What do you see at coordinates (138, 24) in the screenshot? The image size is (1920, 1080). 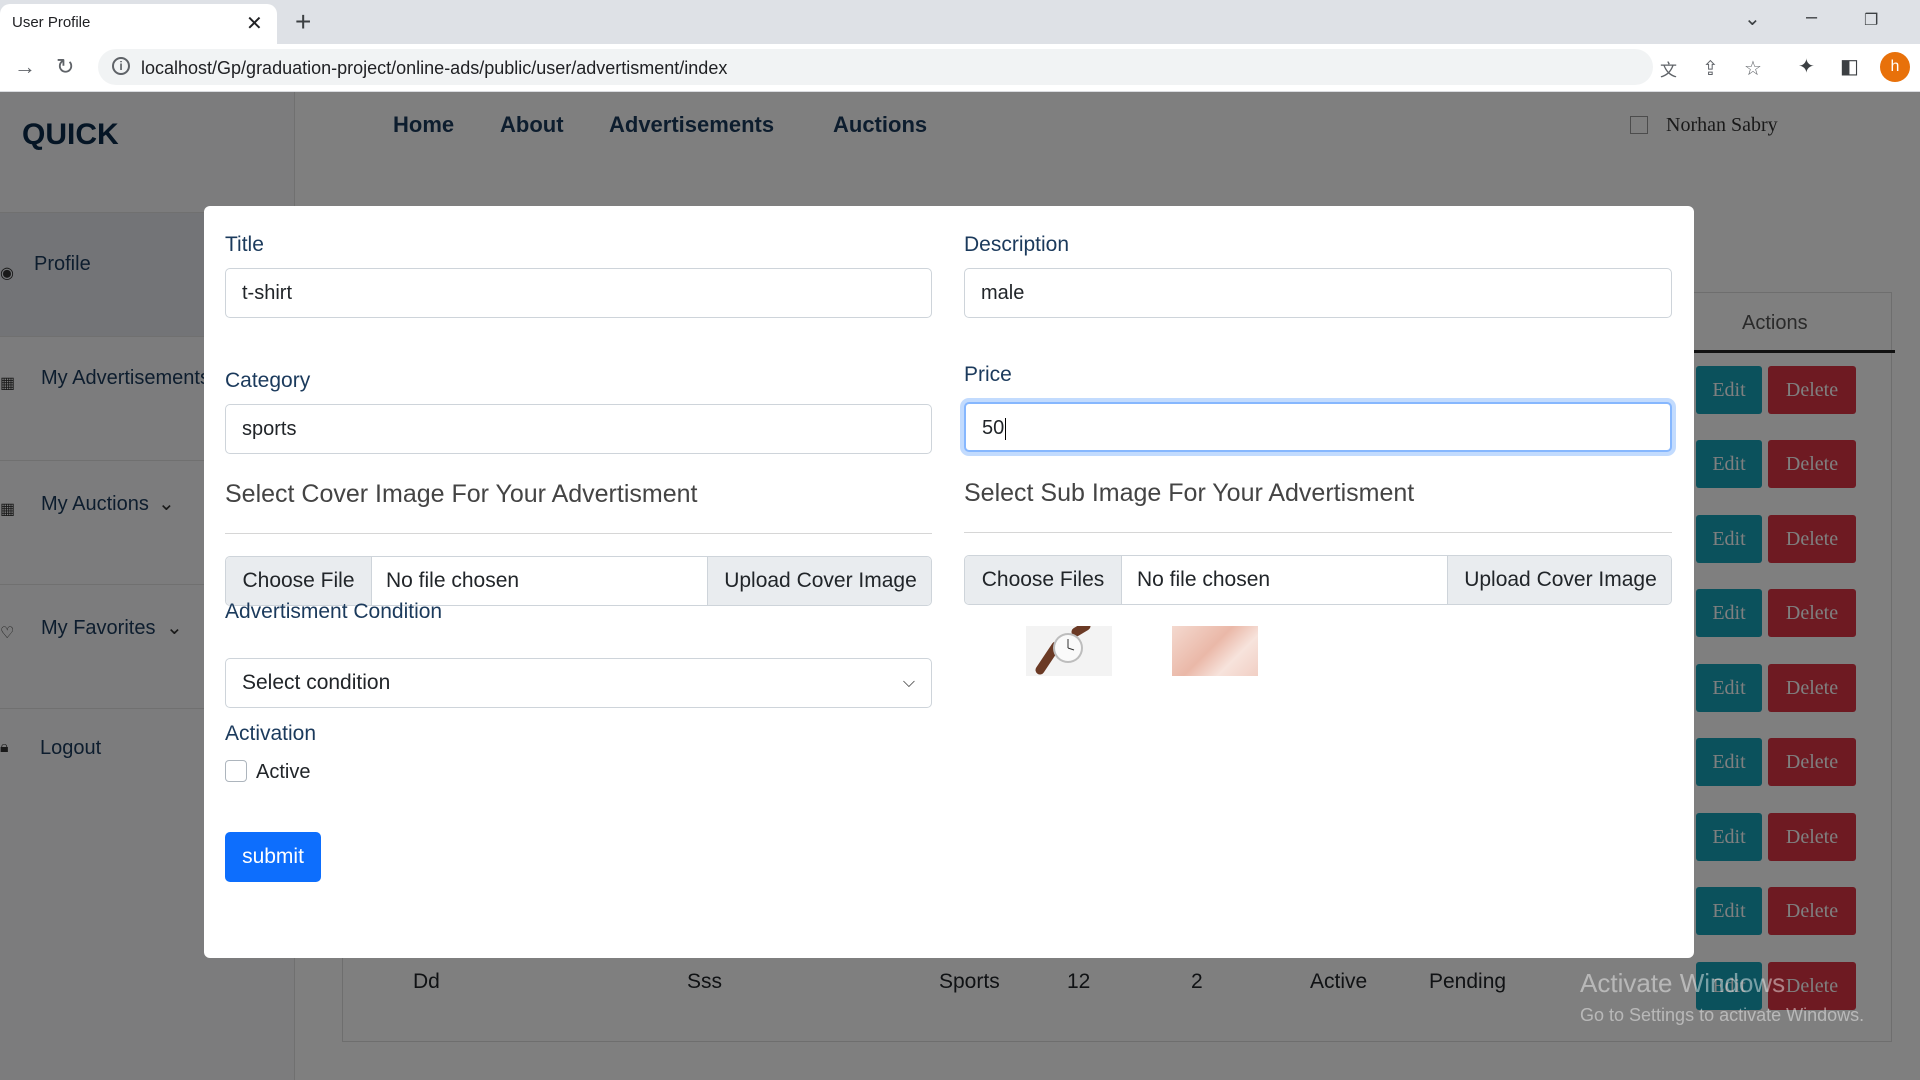 I see `browser-tab: User Profile ✕` at bounding box center [138, 24].